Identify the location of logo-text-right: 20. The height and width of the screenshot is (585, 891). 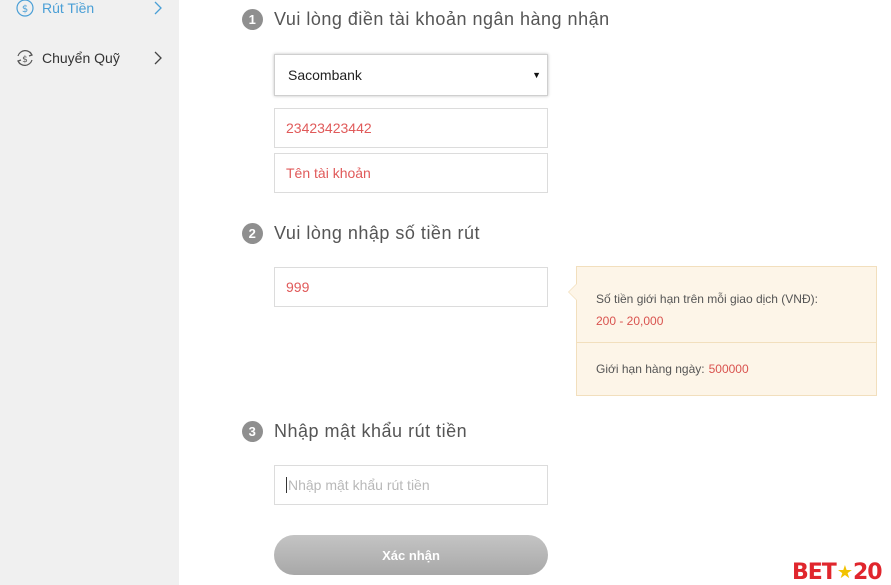
(867, 572).